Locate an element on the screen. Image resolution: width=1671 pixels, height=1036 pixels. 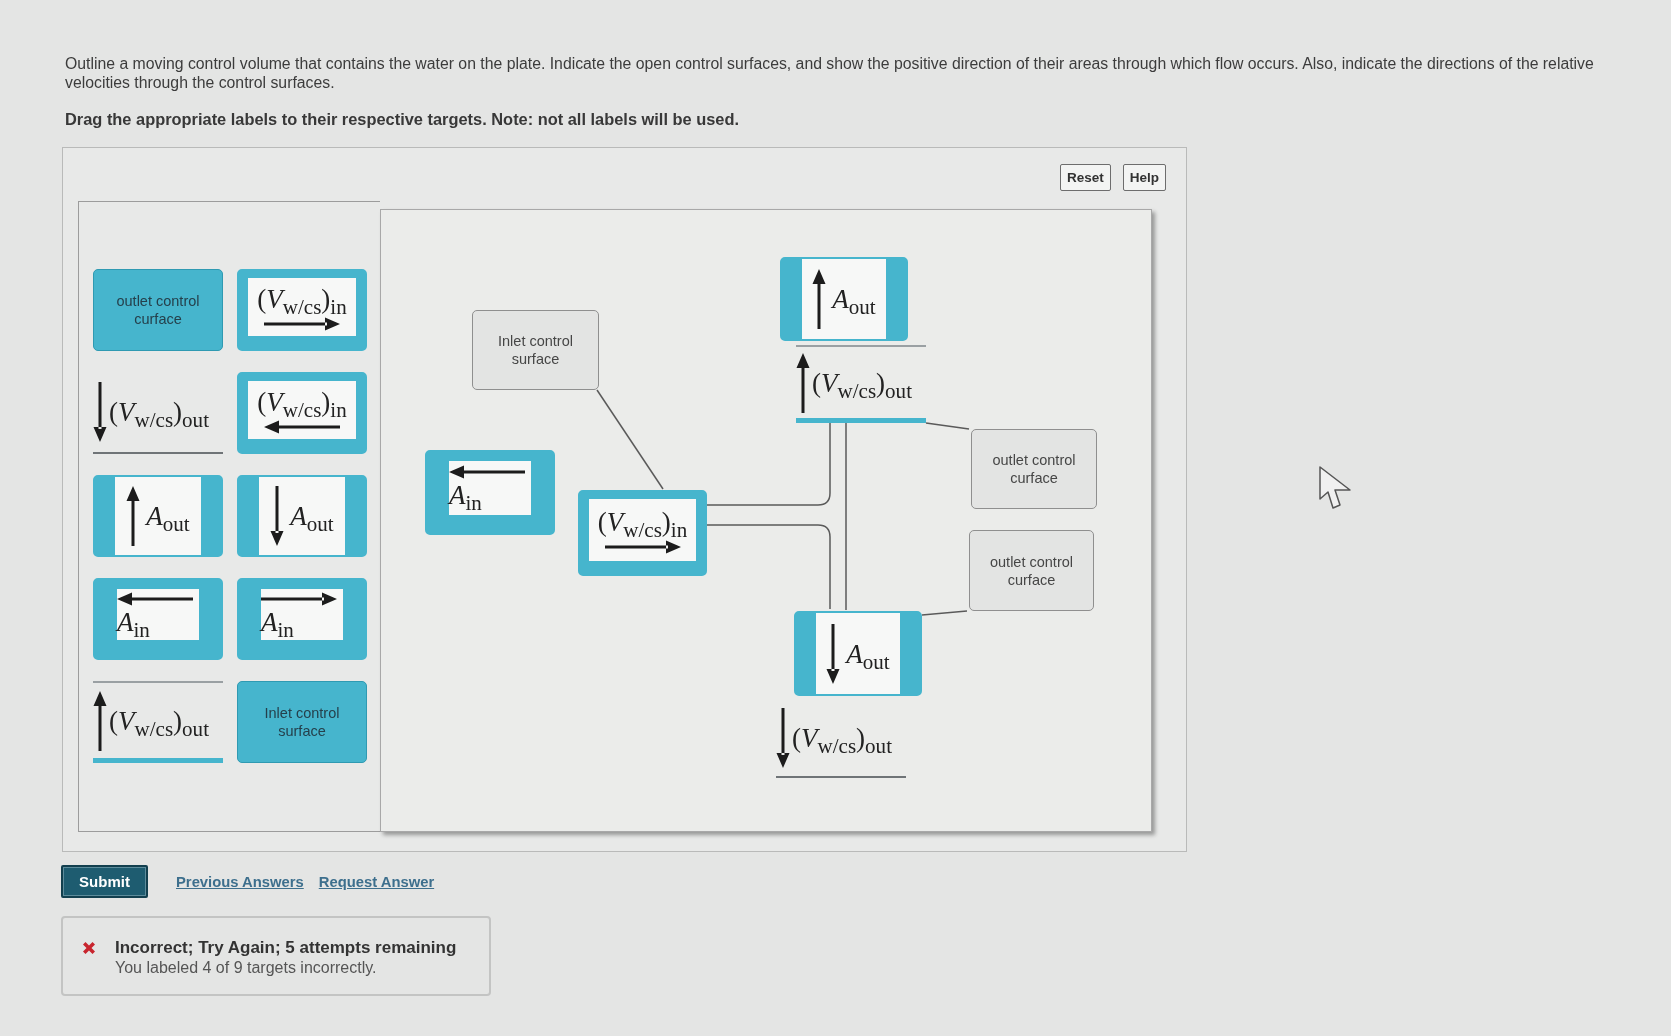
answer-link: Request Answer is located at coordinates (376, 881).